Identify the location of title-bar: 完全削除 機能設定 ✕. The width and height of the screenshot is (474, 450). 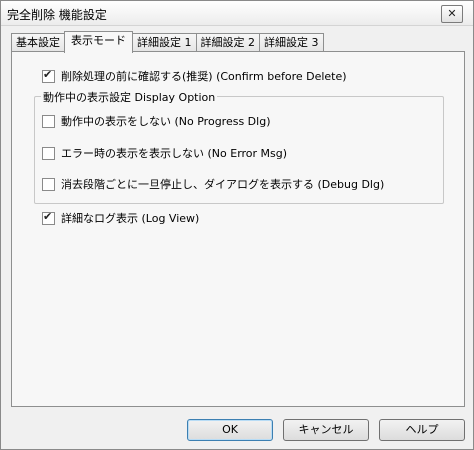
(237, 13).